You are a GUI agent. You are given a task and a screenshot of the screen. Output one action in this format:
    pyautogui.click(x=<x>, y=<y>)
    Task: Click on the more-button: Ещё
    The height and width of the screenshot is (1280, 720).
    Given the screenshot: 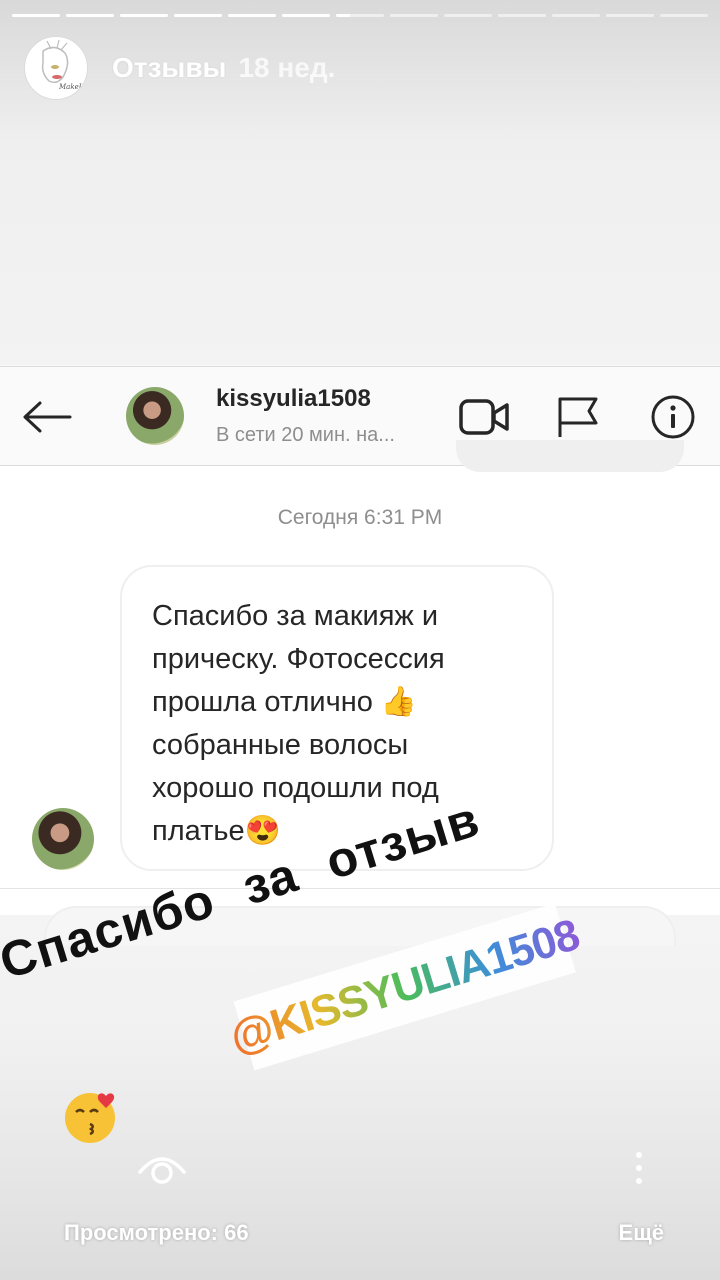 What is the action you would take?
    pyautogui.click(x=641, y=1233)
    